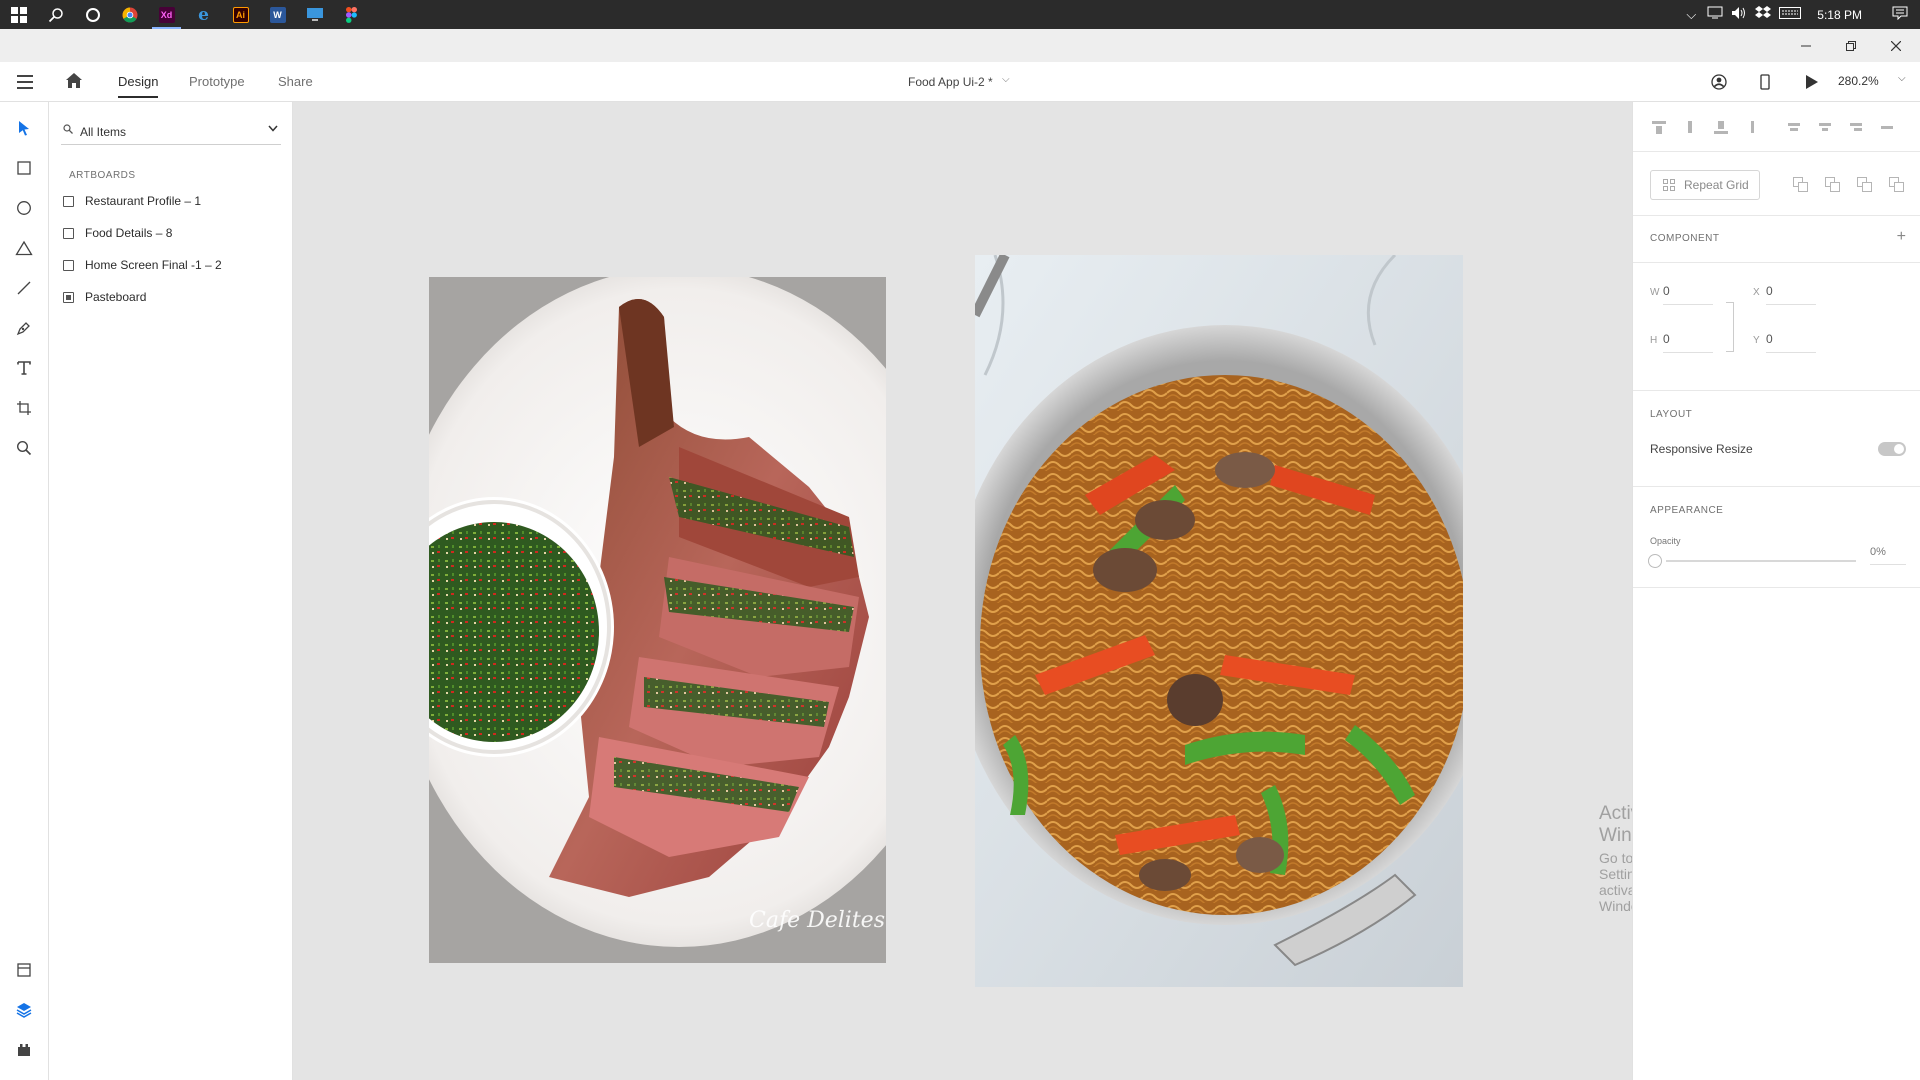 The image size is (1920, 1080). I want to click on width-field: 0, so click(1688, 294).